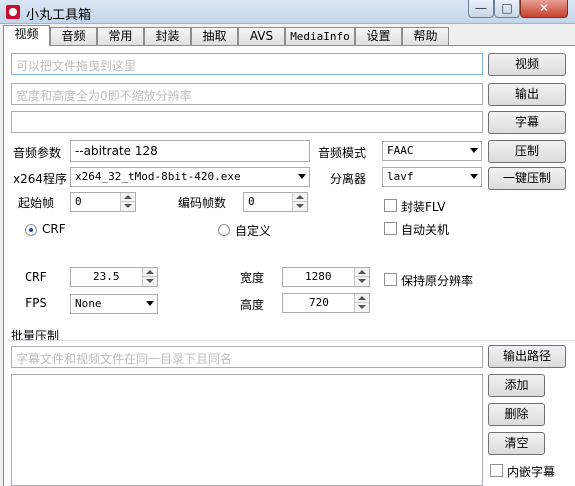 This screenshot has height=486, width=575. What do you see at coordinates (527, 64) in the screenshot?
I see `video-button: 视频` at bounding box center [527, 64].